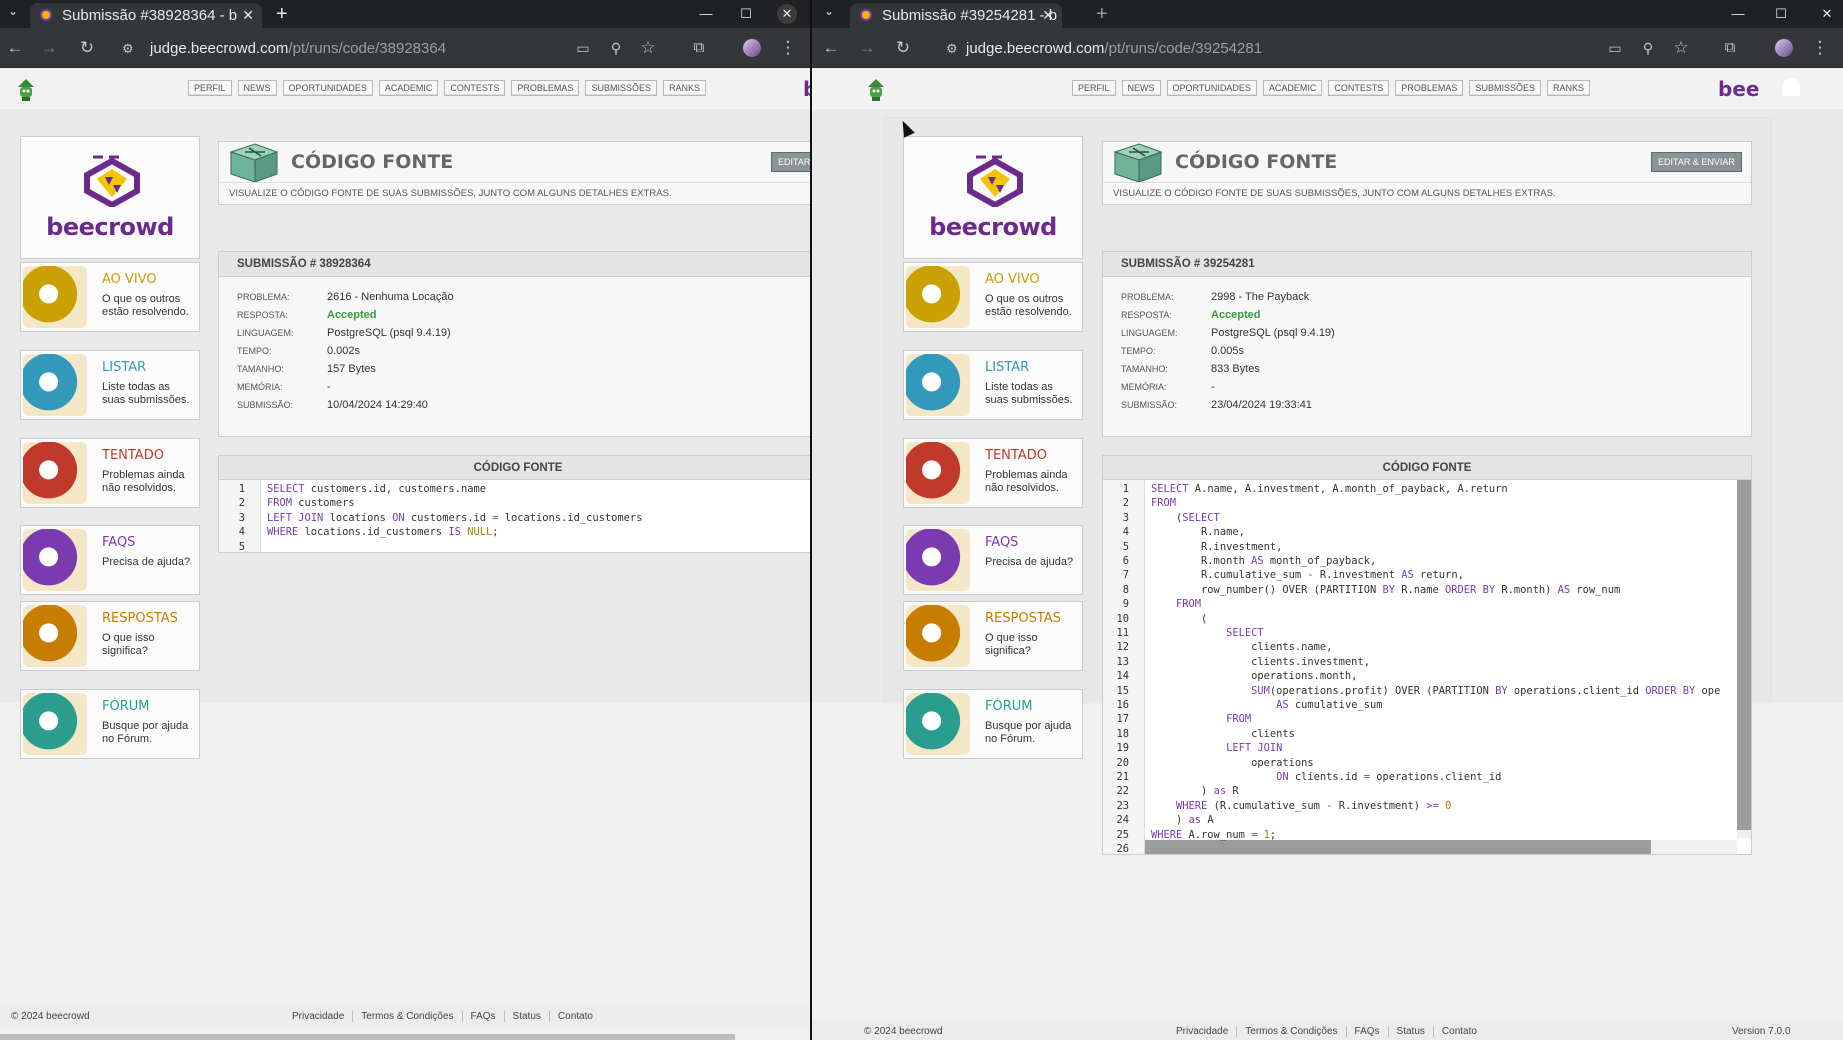  I want to click on beecrowd-wordmark: beecrowd, so click(993, 227).